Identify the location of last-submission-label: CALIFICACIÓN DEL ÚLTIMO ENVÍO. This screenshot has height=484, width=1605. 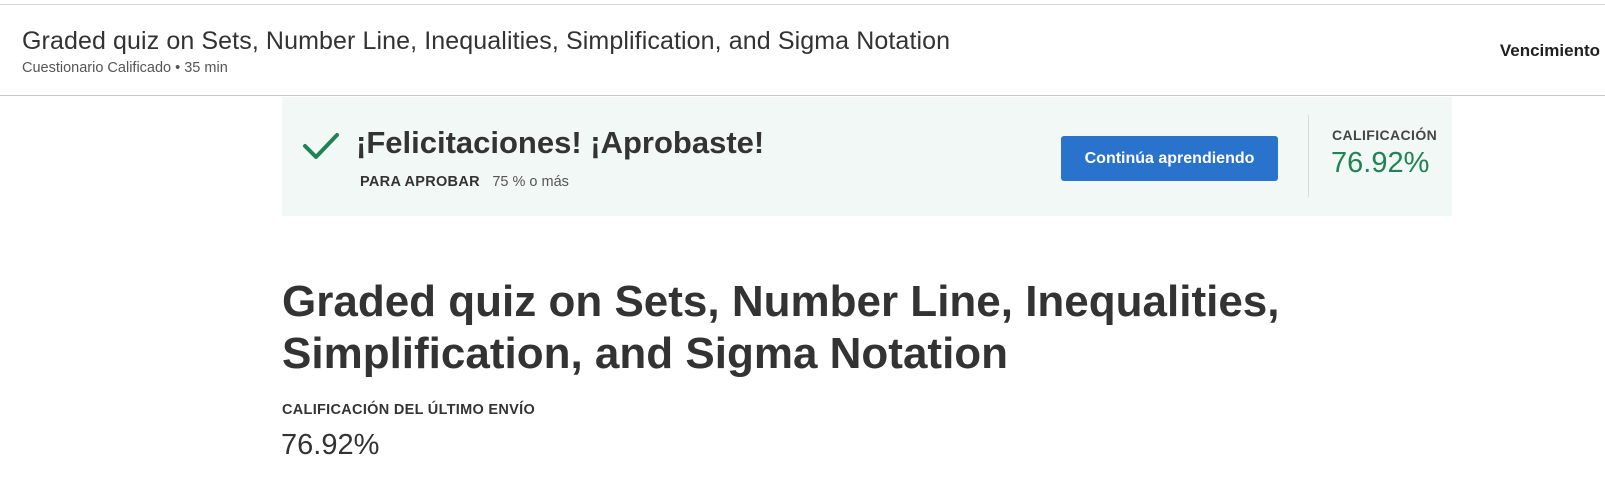
(409, 410).